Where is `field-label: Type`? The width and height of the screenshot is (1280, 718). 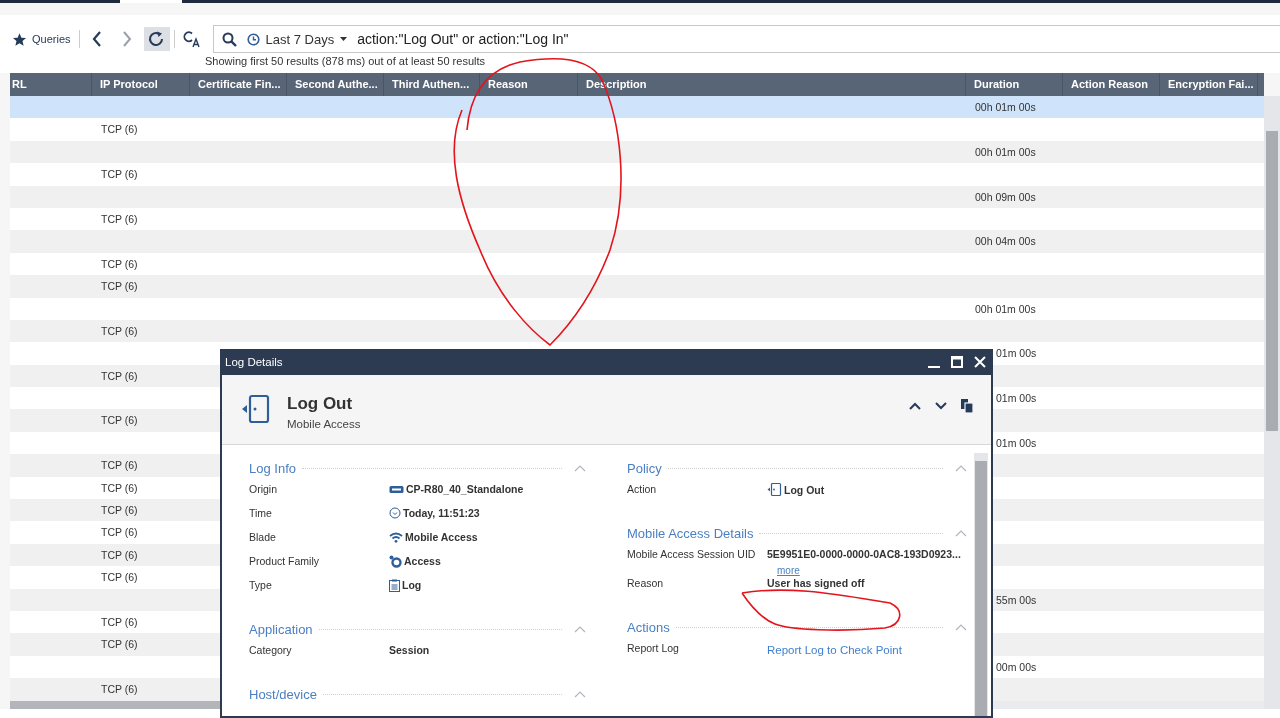 field-label: Type is located at coordinates (261, 585).